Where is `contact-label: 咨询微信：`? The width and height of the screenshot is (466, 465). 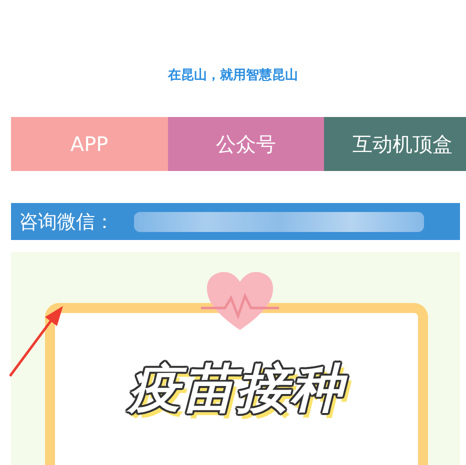 contact-label: 咨询微信： is located at coordinates (66, 222).